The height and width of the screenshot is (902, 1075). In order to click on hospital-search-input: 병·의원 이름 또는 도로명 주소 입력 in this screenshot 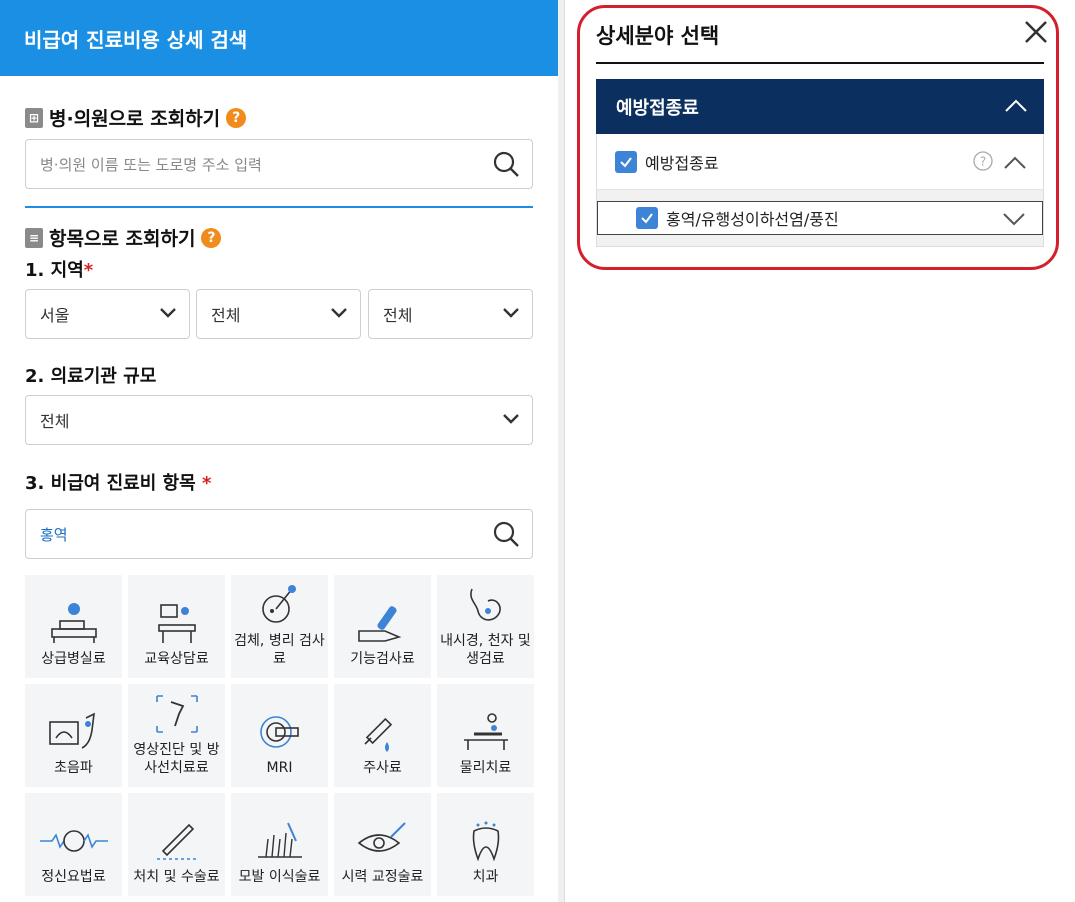, I will do `click(279, 164)`.